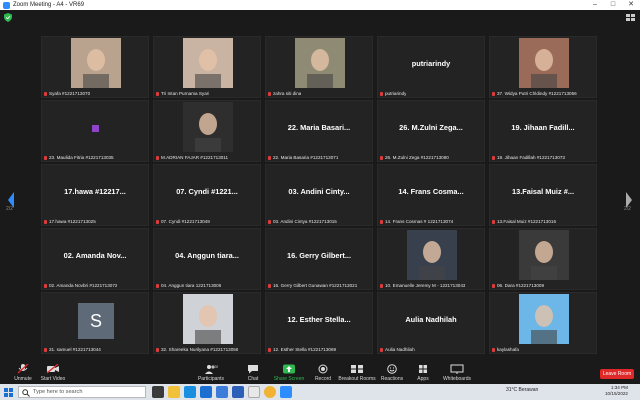 This screenshot has width=640, height=400. I want to click on zoom-logo-icon, so click(6, 5).